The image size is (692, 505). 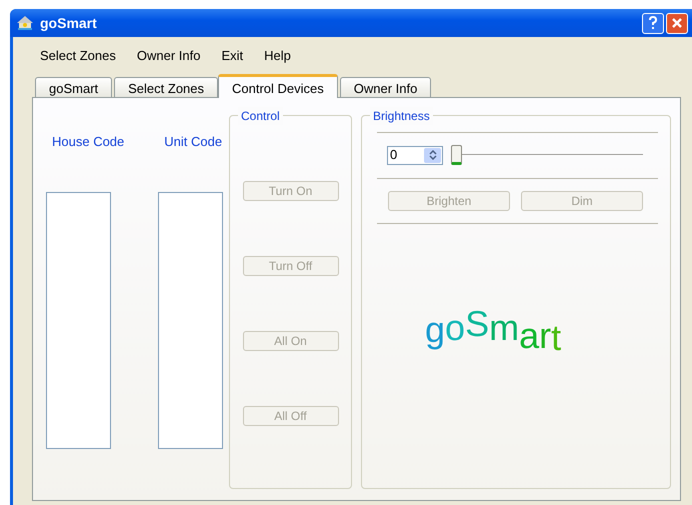 What do you see at coordinates (73, 87) in the screenshot?
I see `tab: goSmart` at bounding box center [73, 87].